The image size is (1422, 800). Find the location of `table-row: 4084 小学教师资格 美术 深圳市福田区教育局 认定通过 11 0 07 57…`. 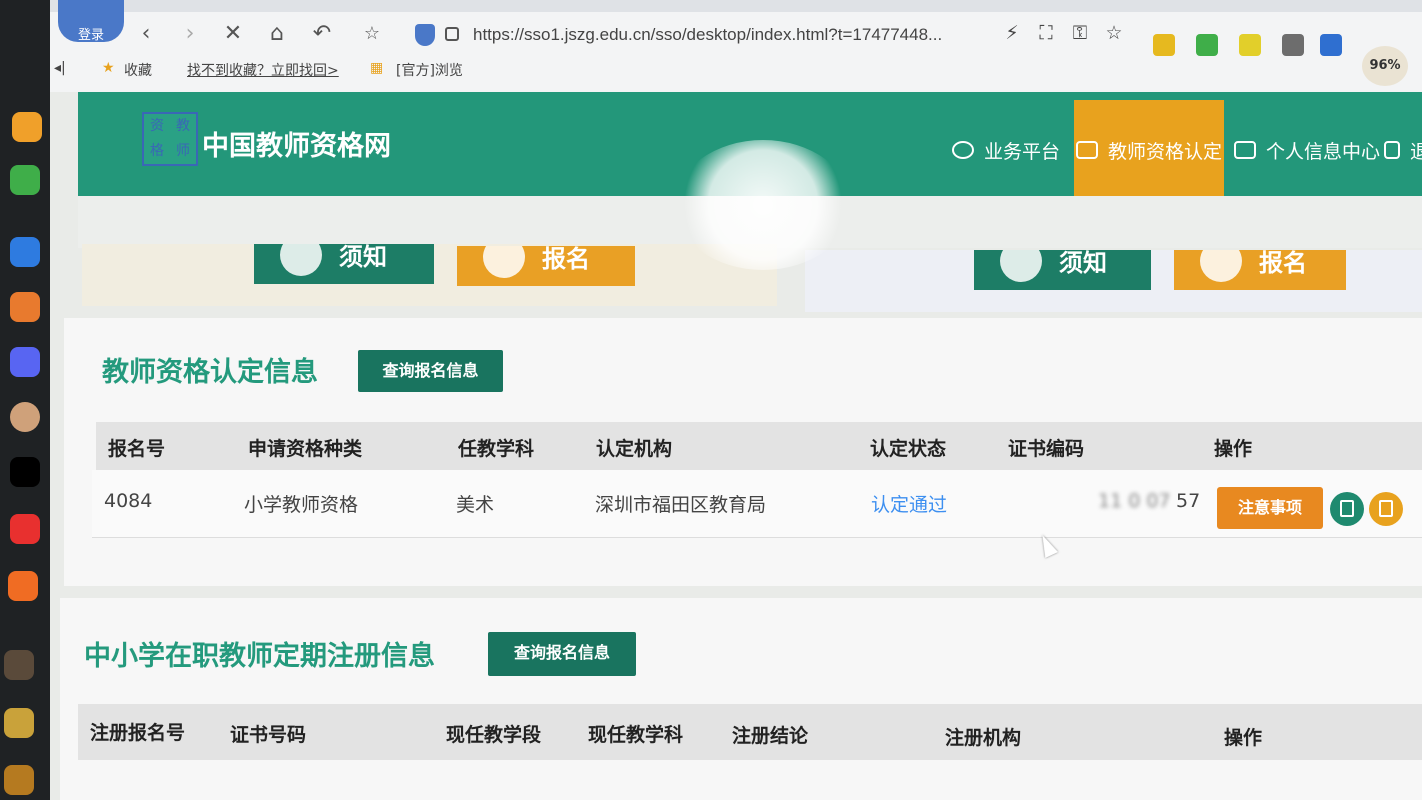

table-row: 4084 小学教师资格 美术 深圳市福田区教育局 认定通过 11 0 07 57… is located at coordinates (757, 504).